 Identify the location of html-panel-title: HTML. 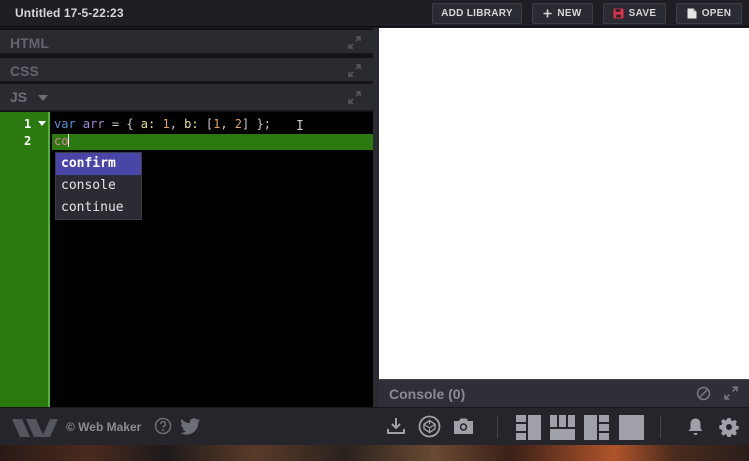
(29, 43).